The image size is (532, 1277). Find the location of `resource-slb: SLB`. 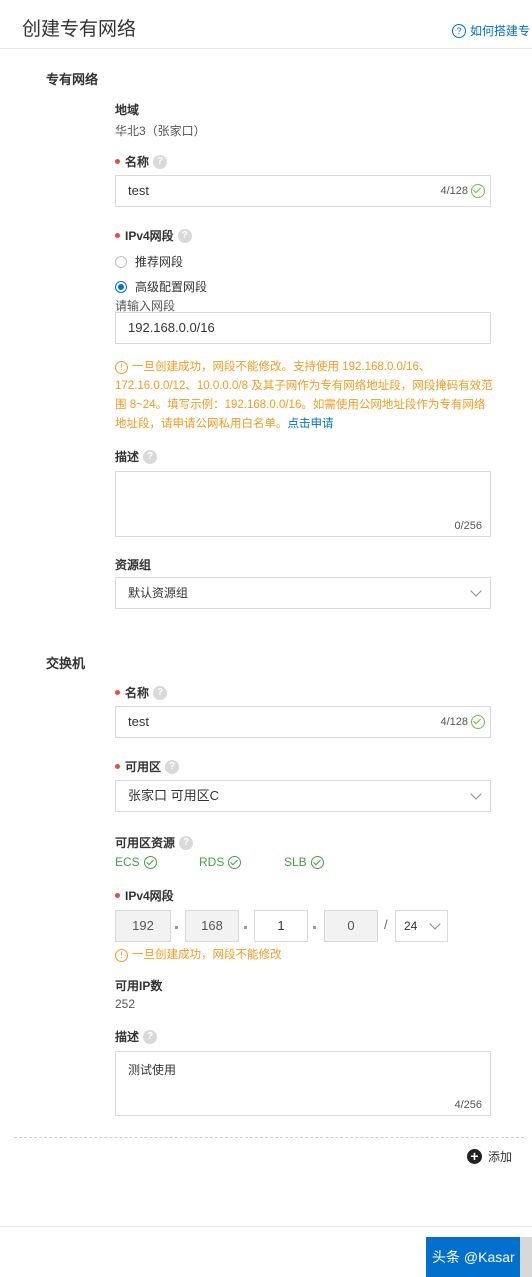

resource-slb: SLB is located at coordinates (304, 862).